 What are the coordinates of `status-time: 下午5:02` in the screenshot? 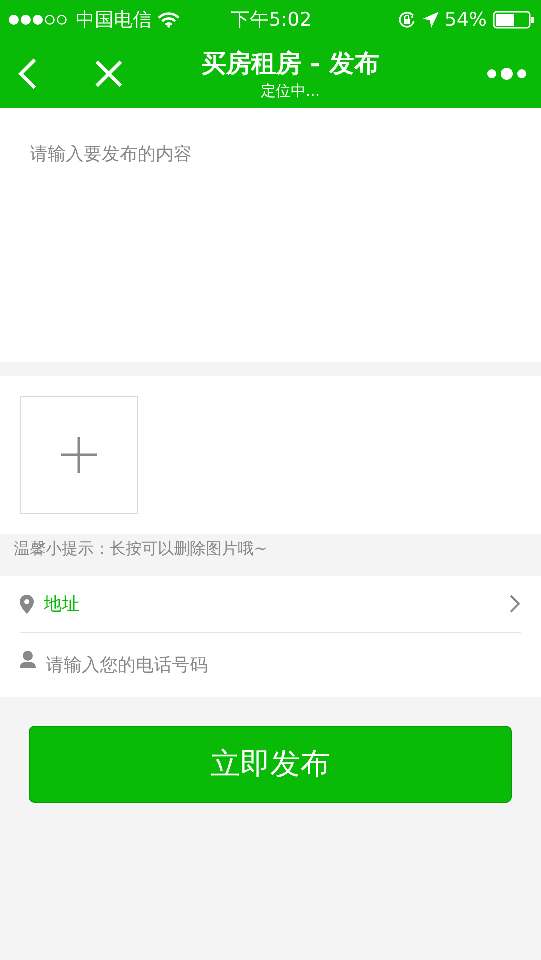 It's located at (271, 20).